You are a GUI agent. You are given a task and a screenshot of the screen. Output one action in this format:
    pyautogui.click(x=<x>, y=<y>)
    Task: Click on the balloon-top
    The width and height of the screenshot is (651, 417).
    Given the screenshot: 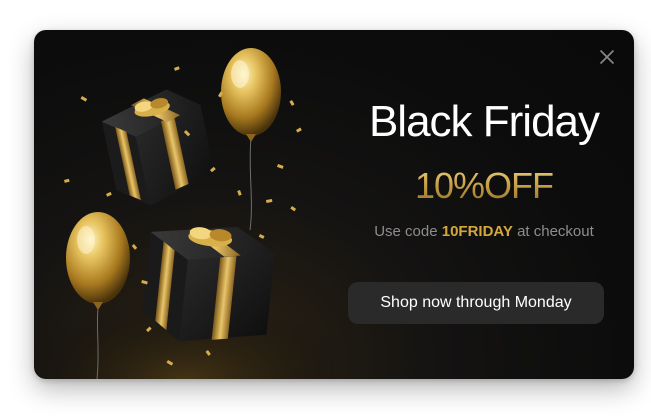 What is the action you would take?
    pyautogui.click(x=251, y=95)
    